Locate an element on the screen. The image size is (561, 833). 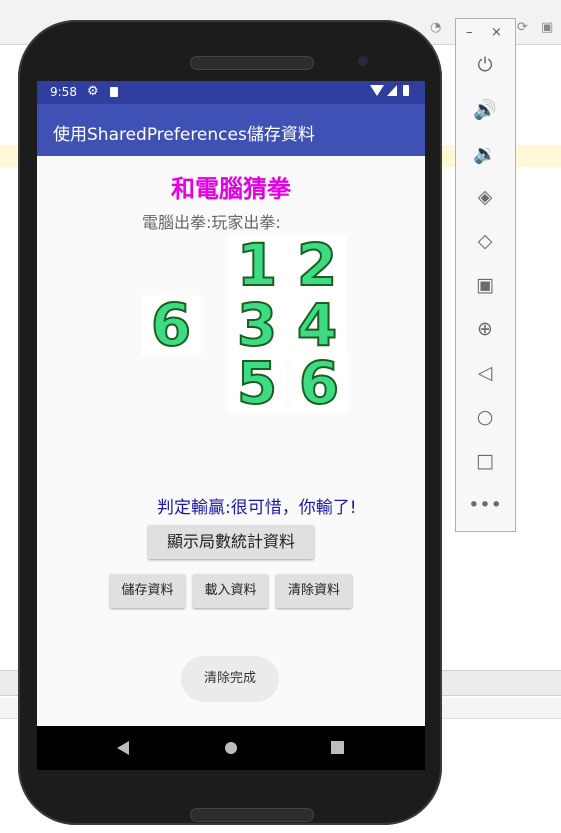
home-icon: ○ is located at coordinates (485, 417).